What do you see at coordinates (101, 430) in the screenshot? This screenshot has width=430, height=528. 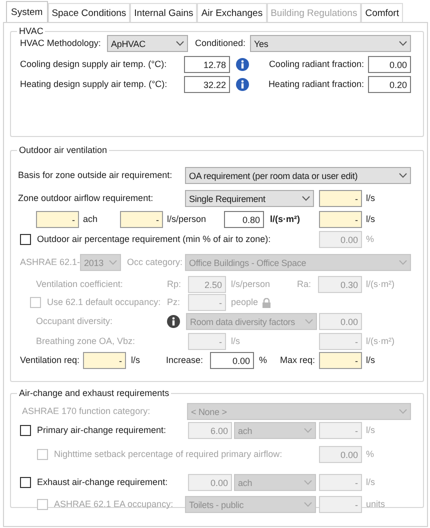 I see `checkbox-label: Primary air-change requirement:` at bounding box center [101, 430].